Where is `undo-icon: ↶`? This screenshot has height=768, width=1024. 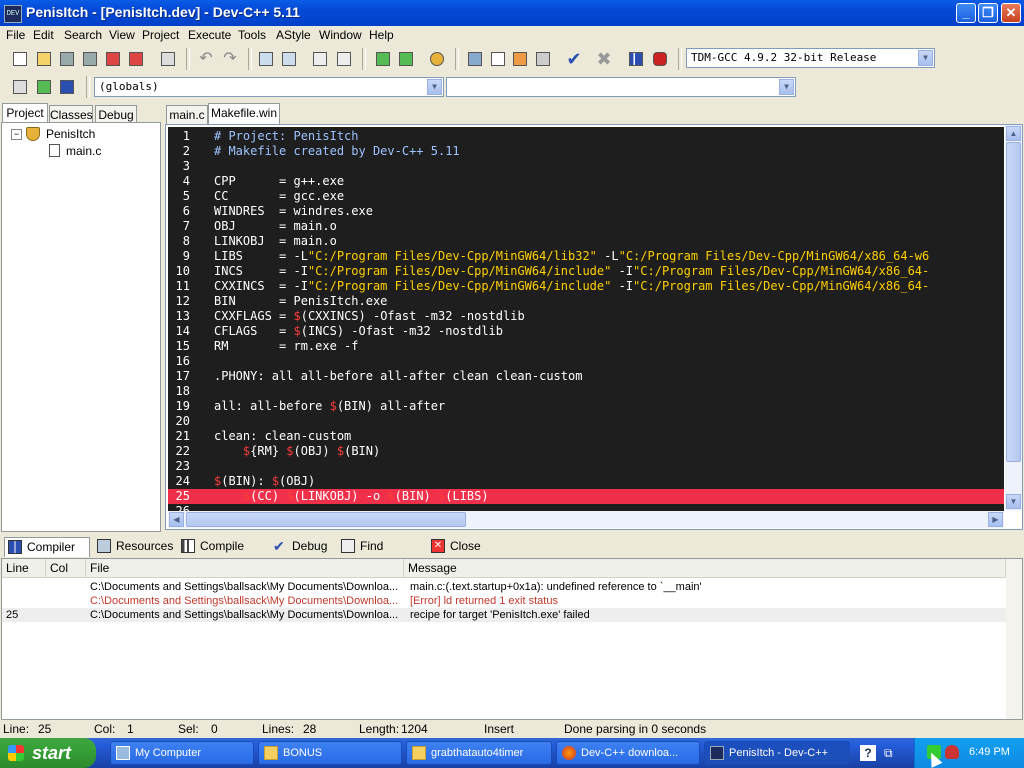
undo-icon: ↶ is located at coordinates (206, 59).